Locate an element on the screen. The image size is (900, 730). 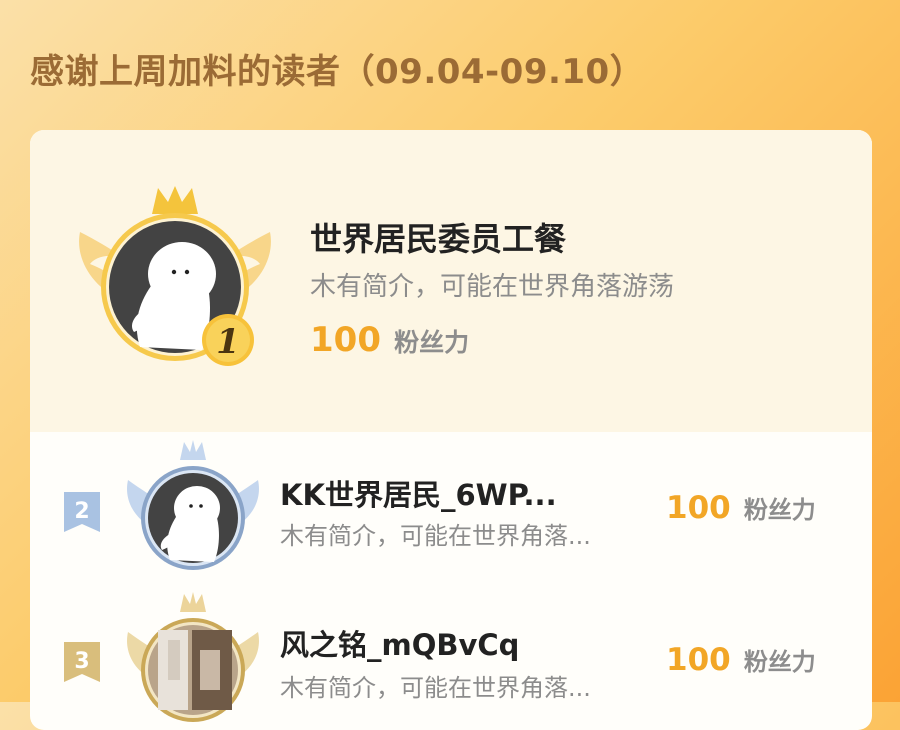
rank2-avatar-frame is located at coordinates (193, 508).